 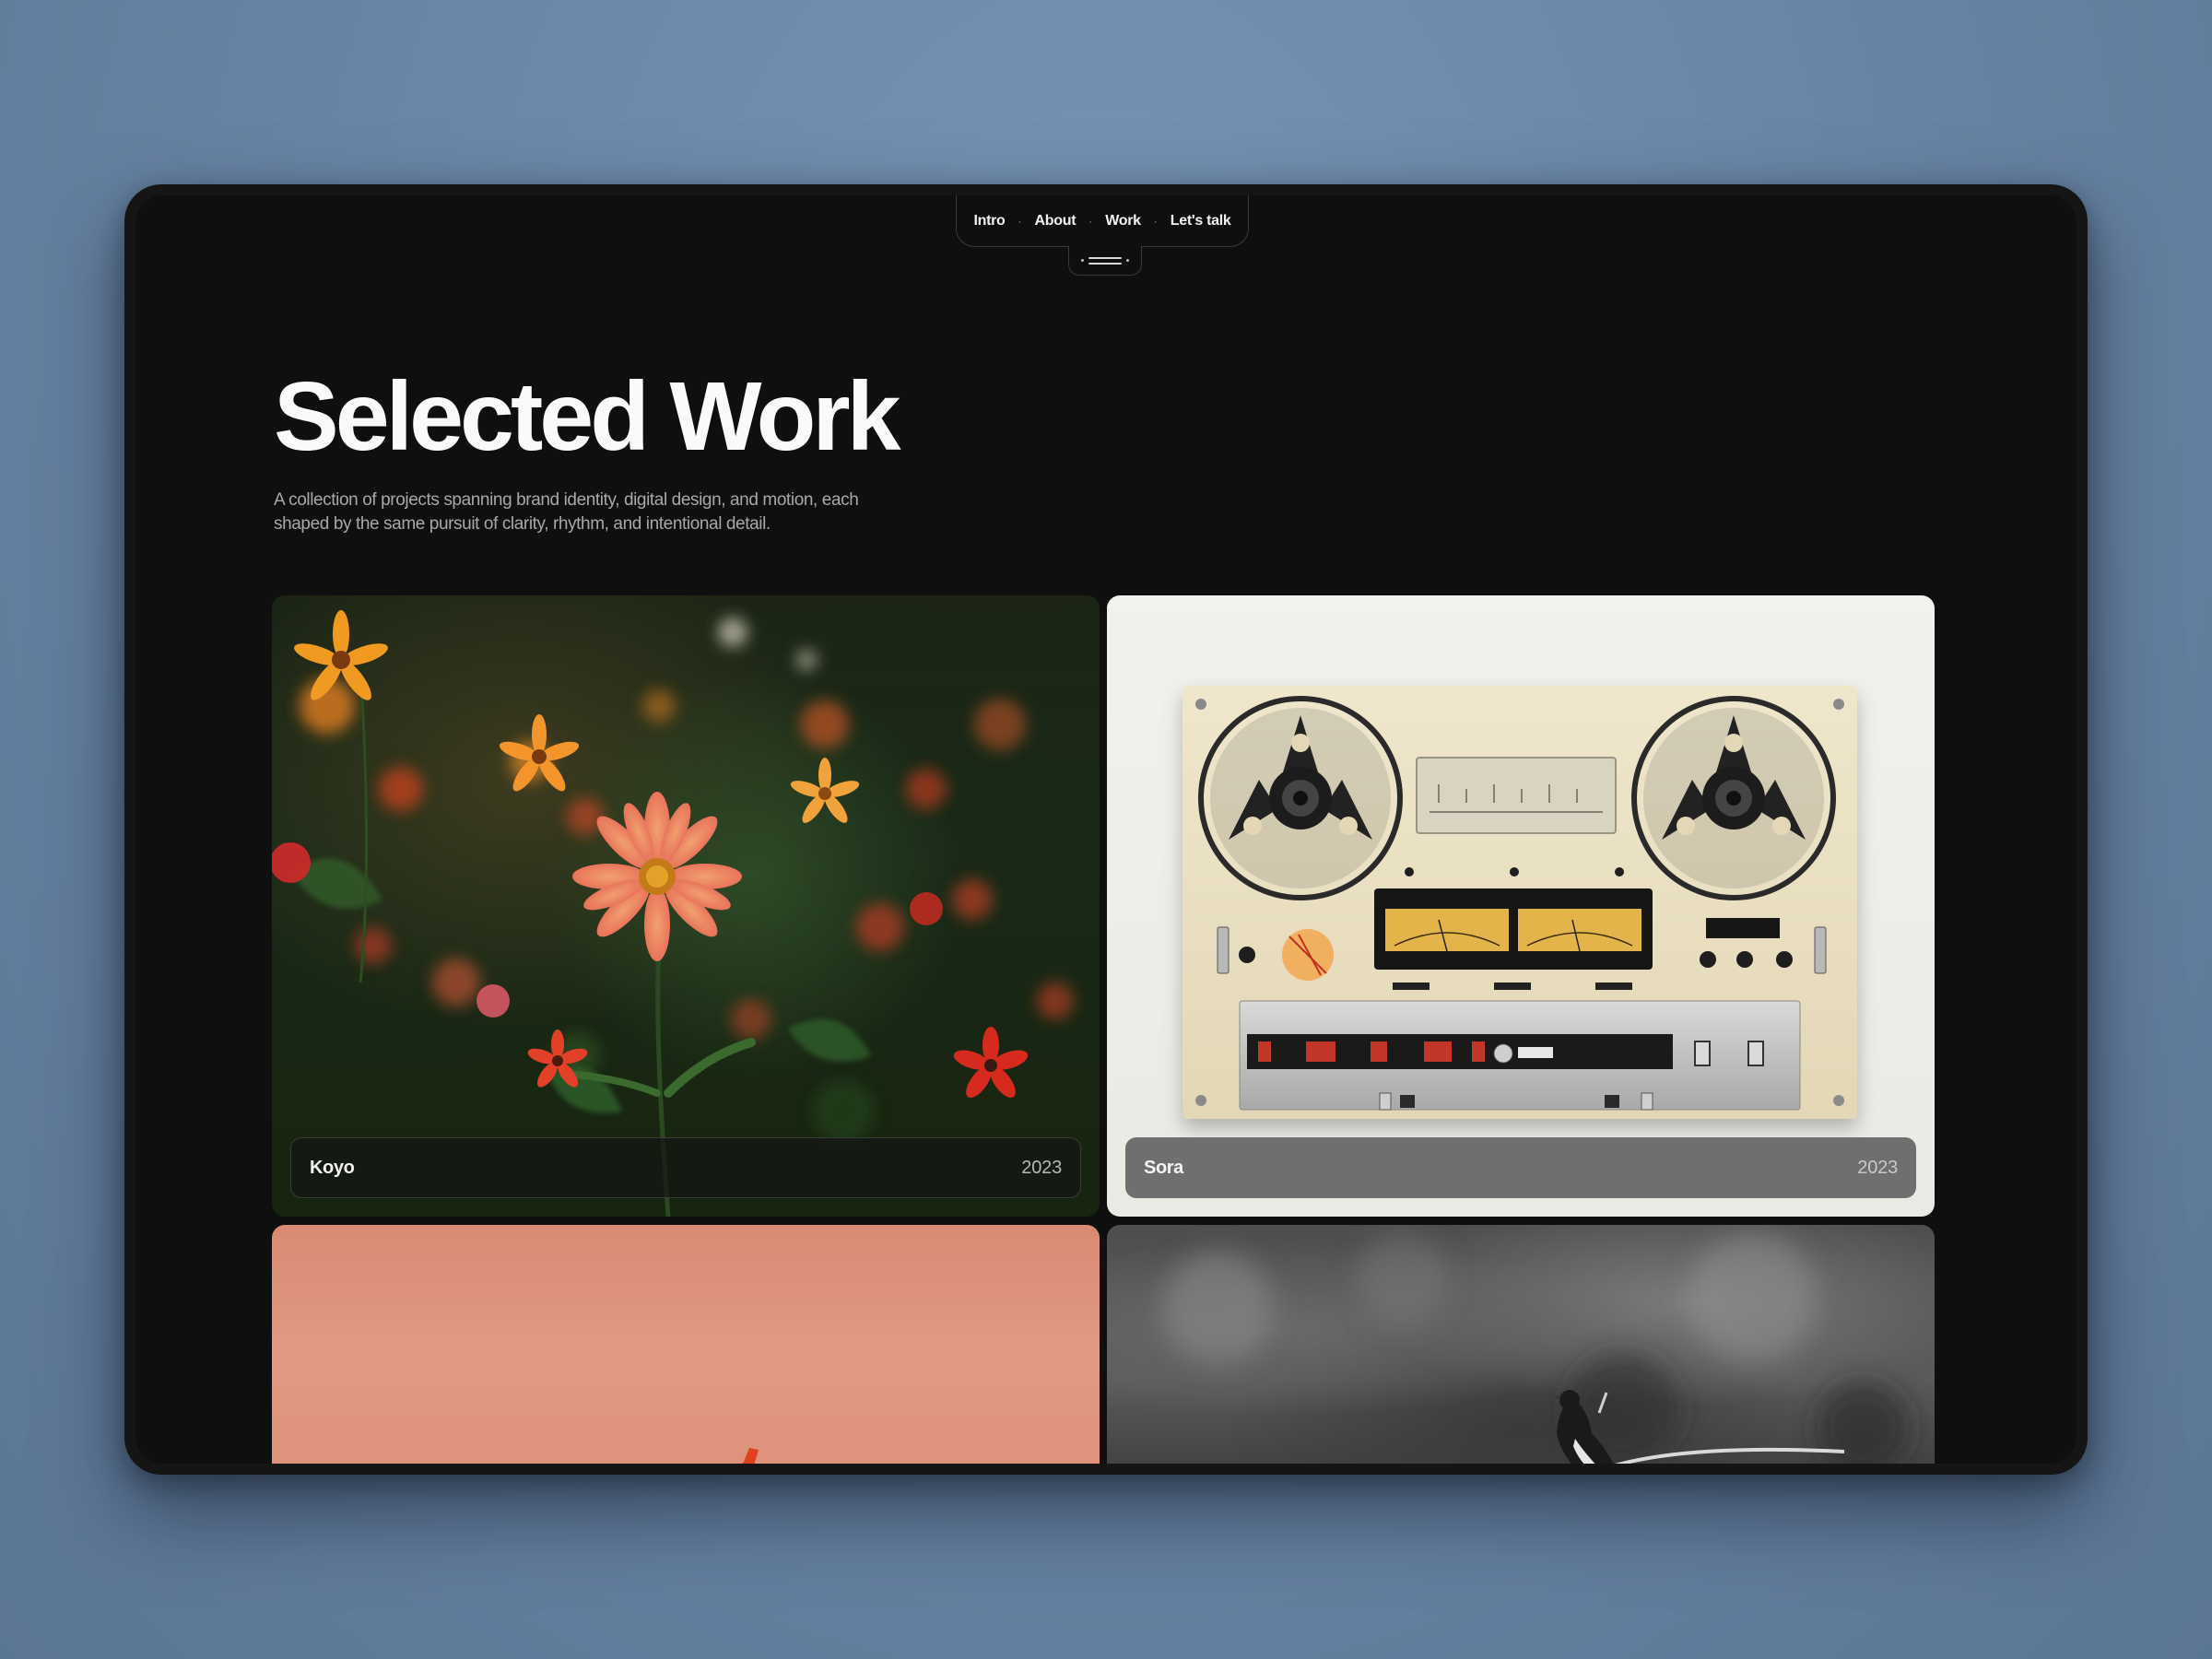 I want to click on reel-to-reel-tape-deck-image, so click(x=1519, y=902).